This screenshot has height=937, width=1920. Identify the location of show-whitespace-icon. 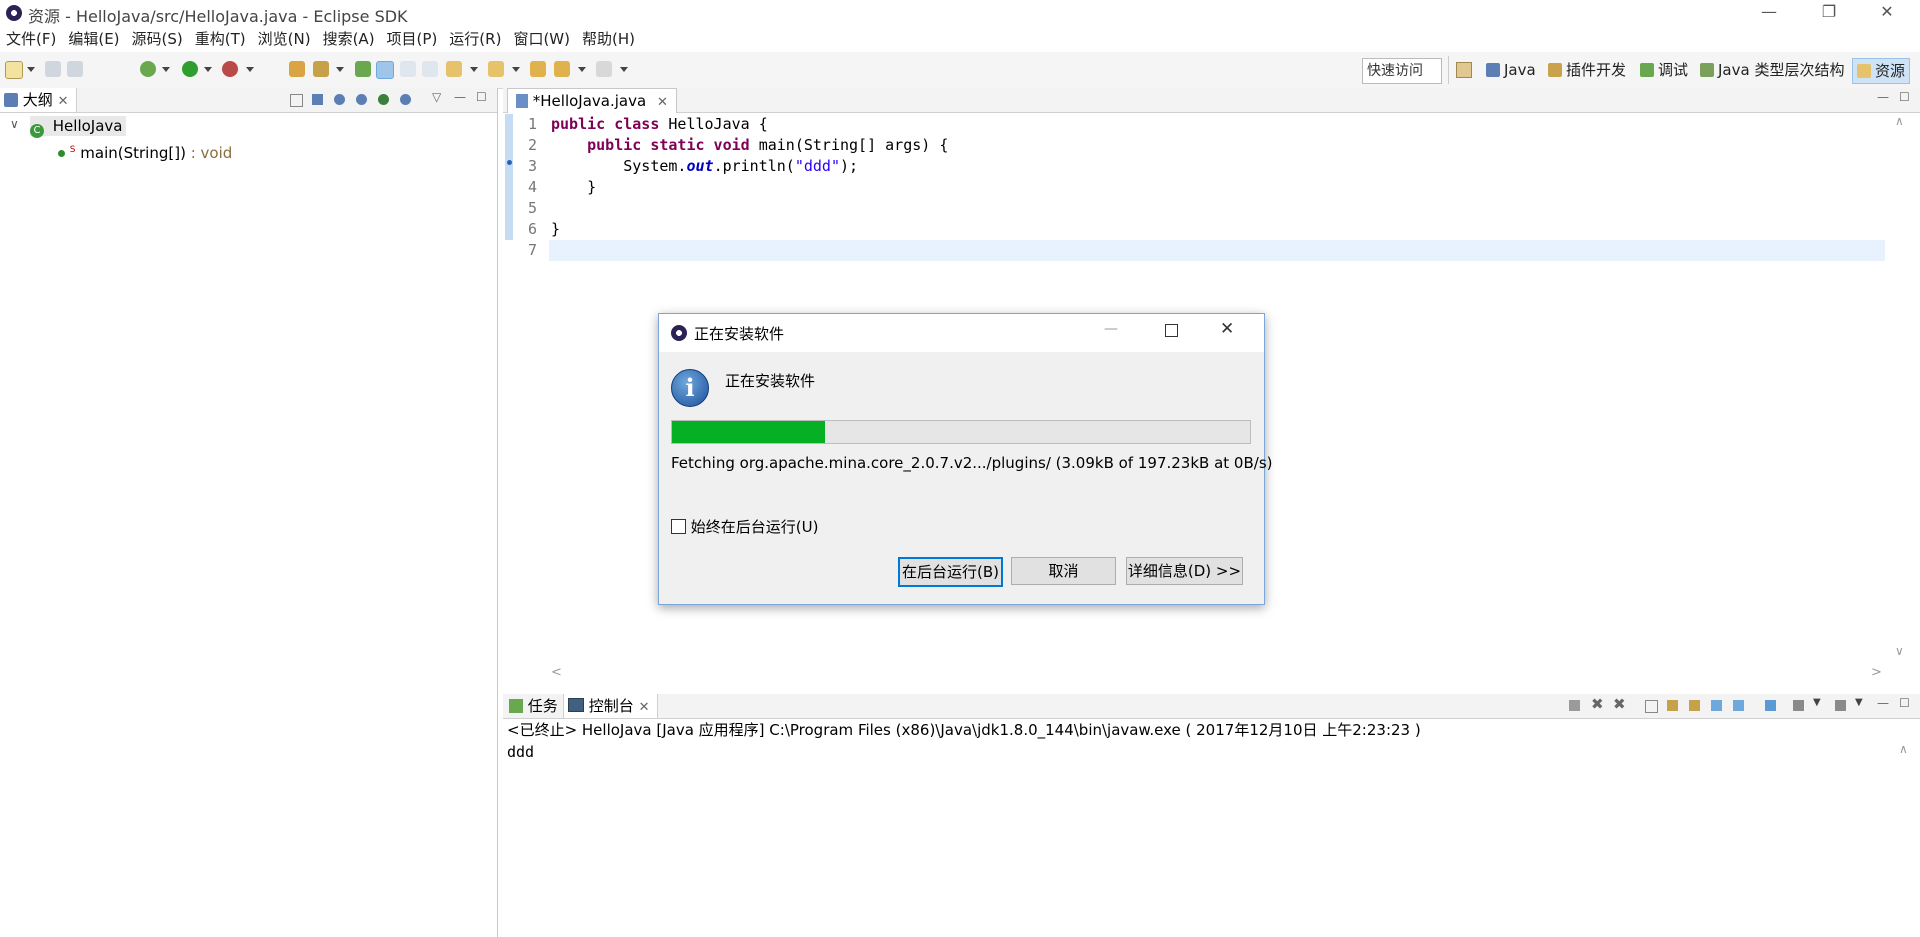
(430, 69).